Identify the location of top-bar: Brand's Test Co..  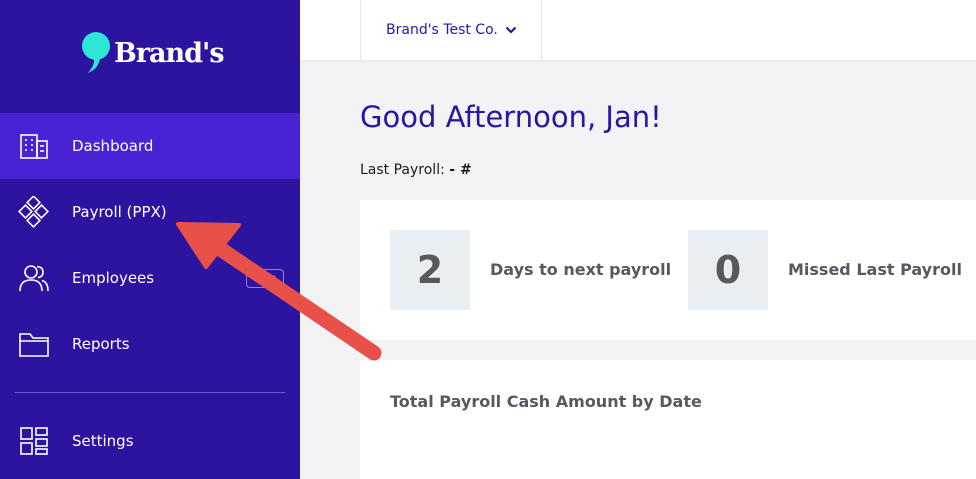
(638, 30).